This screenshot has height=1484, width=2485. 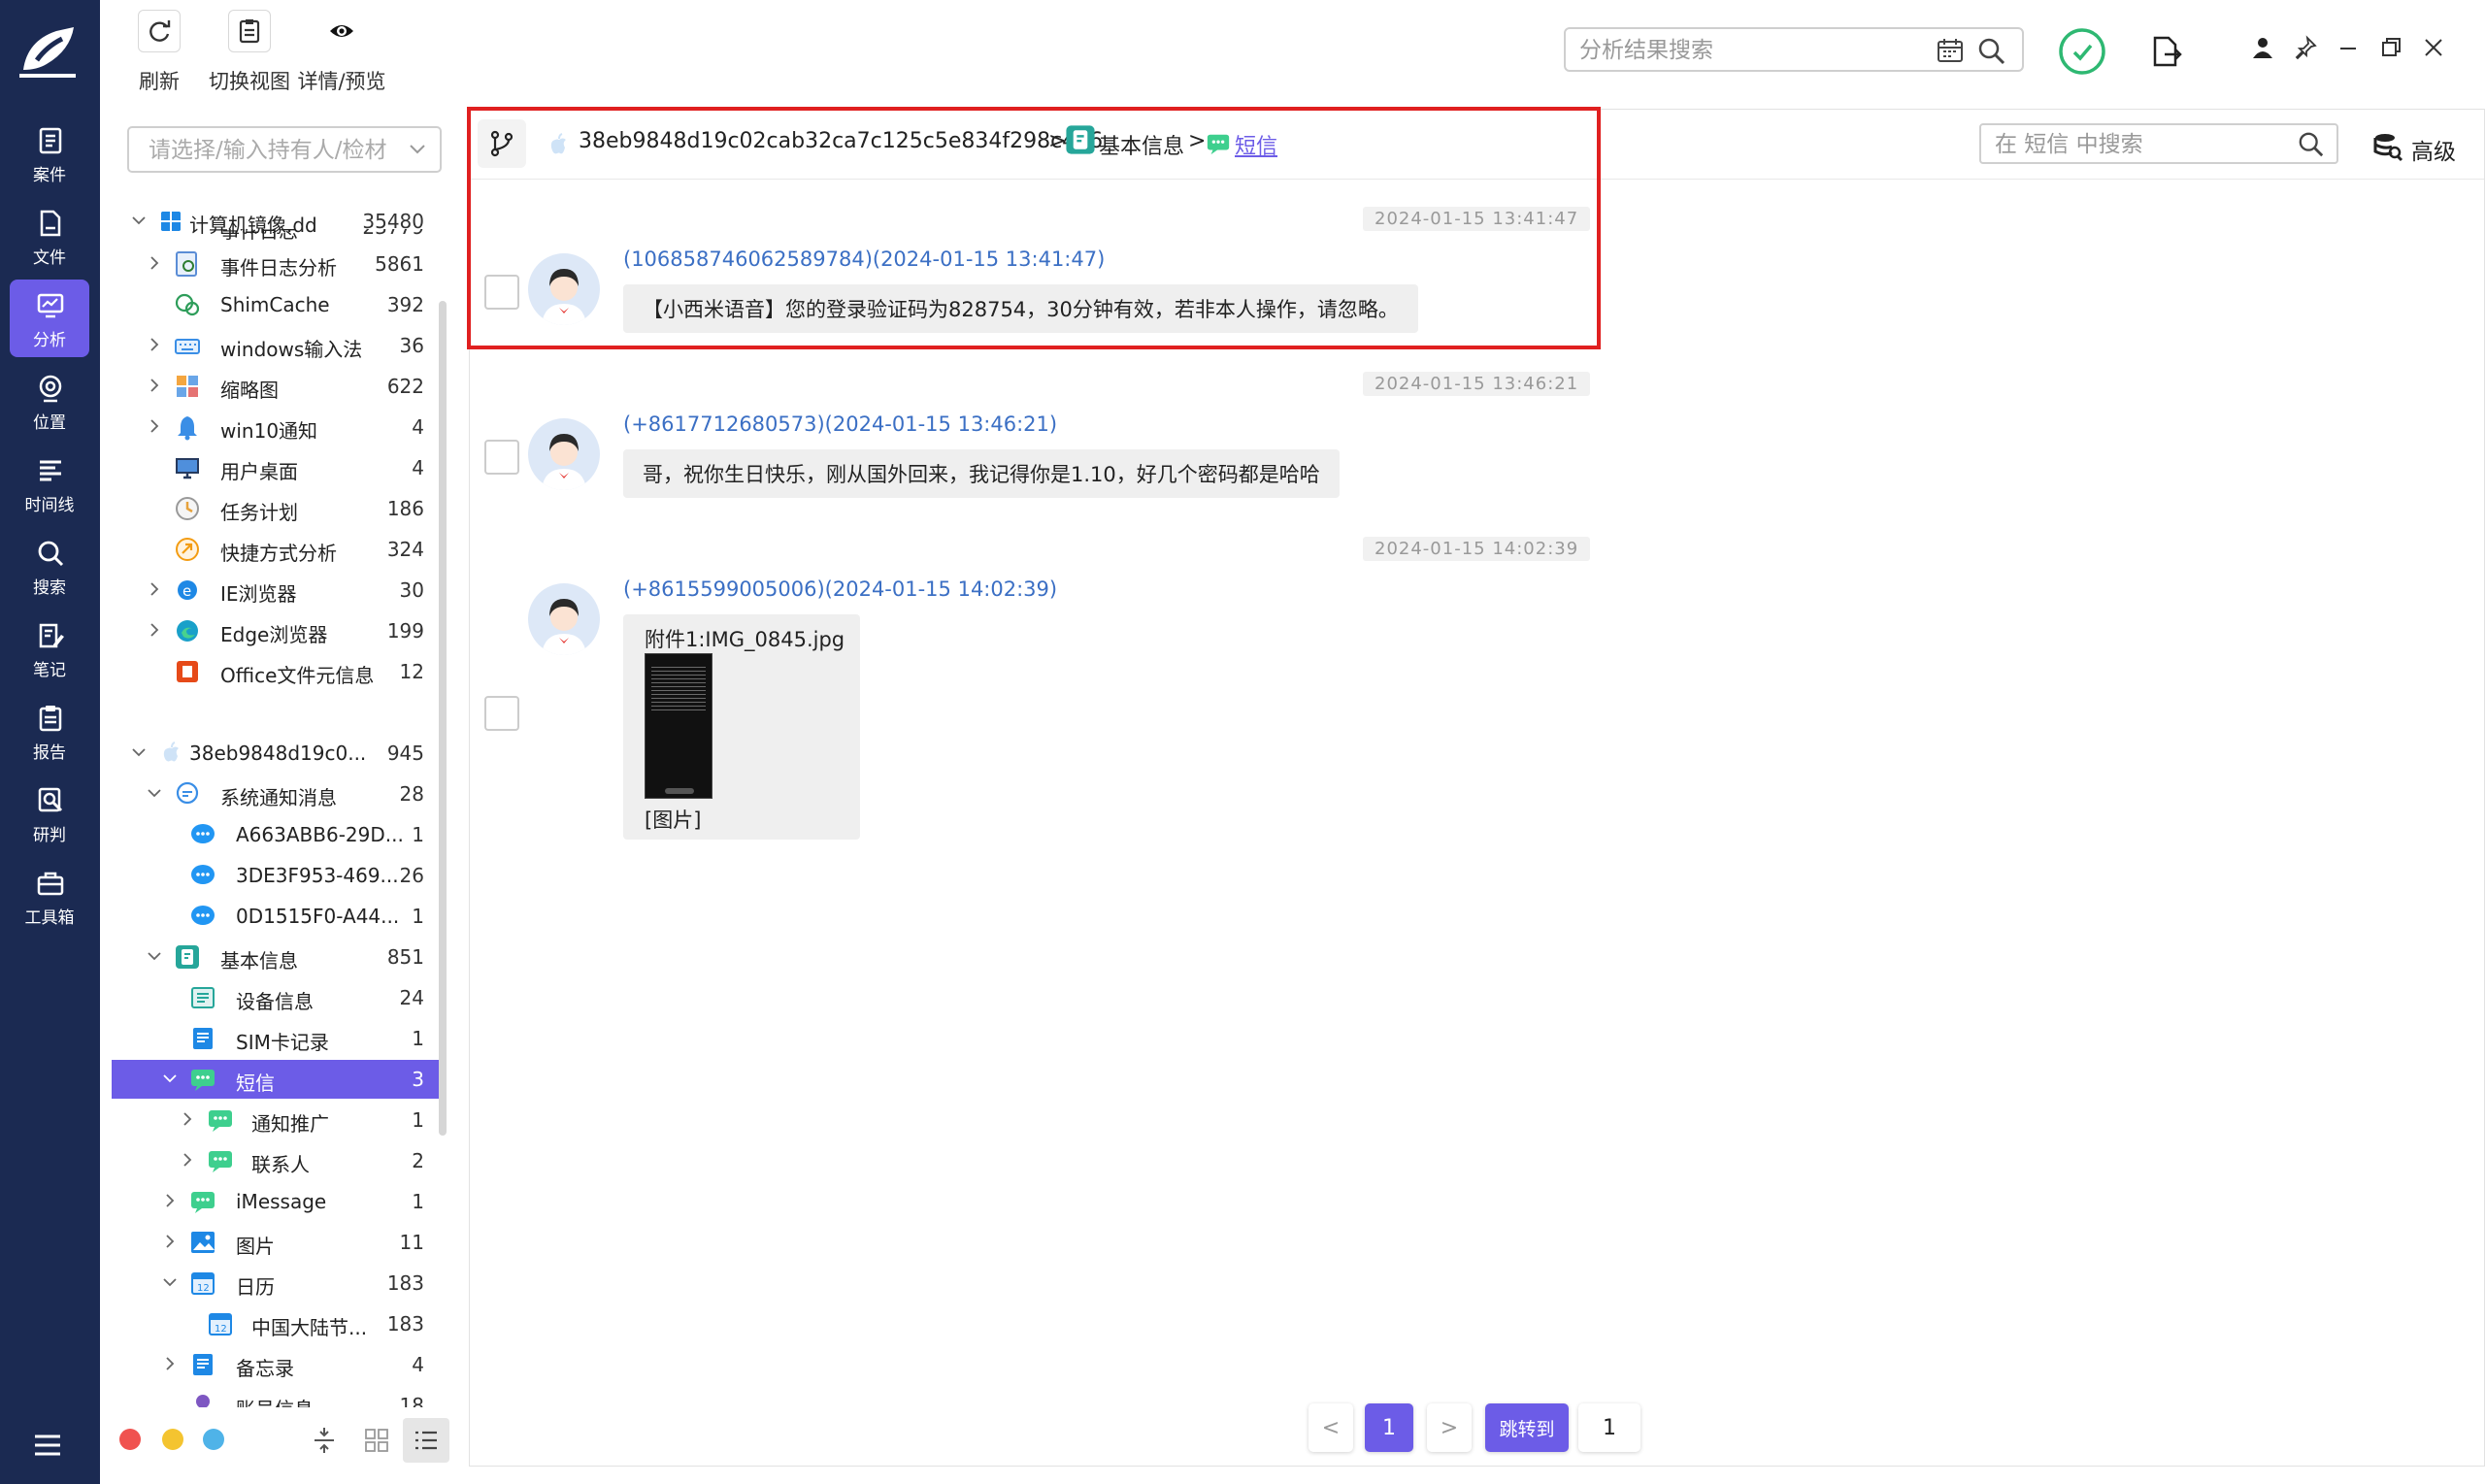 I want to click on detail-preview-button: 详情/预览, so click(x=341, y=53).